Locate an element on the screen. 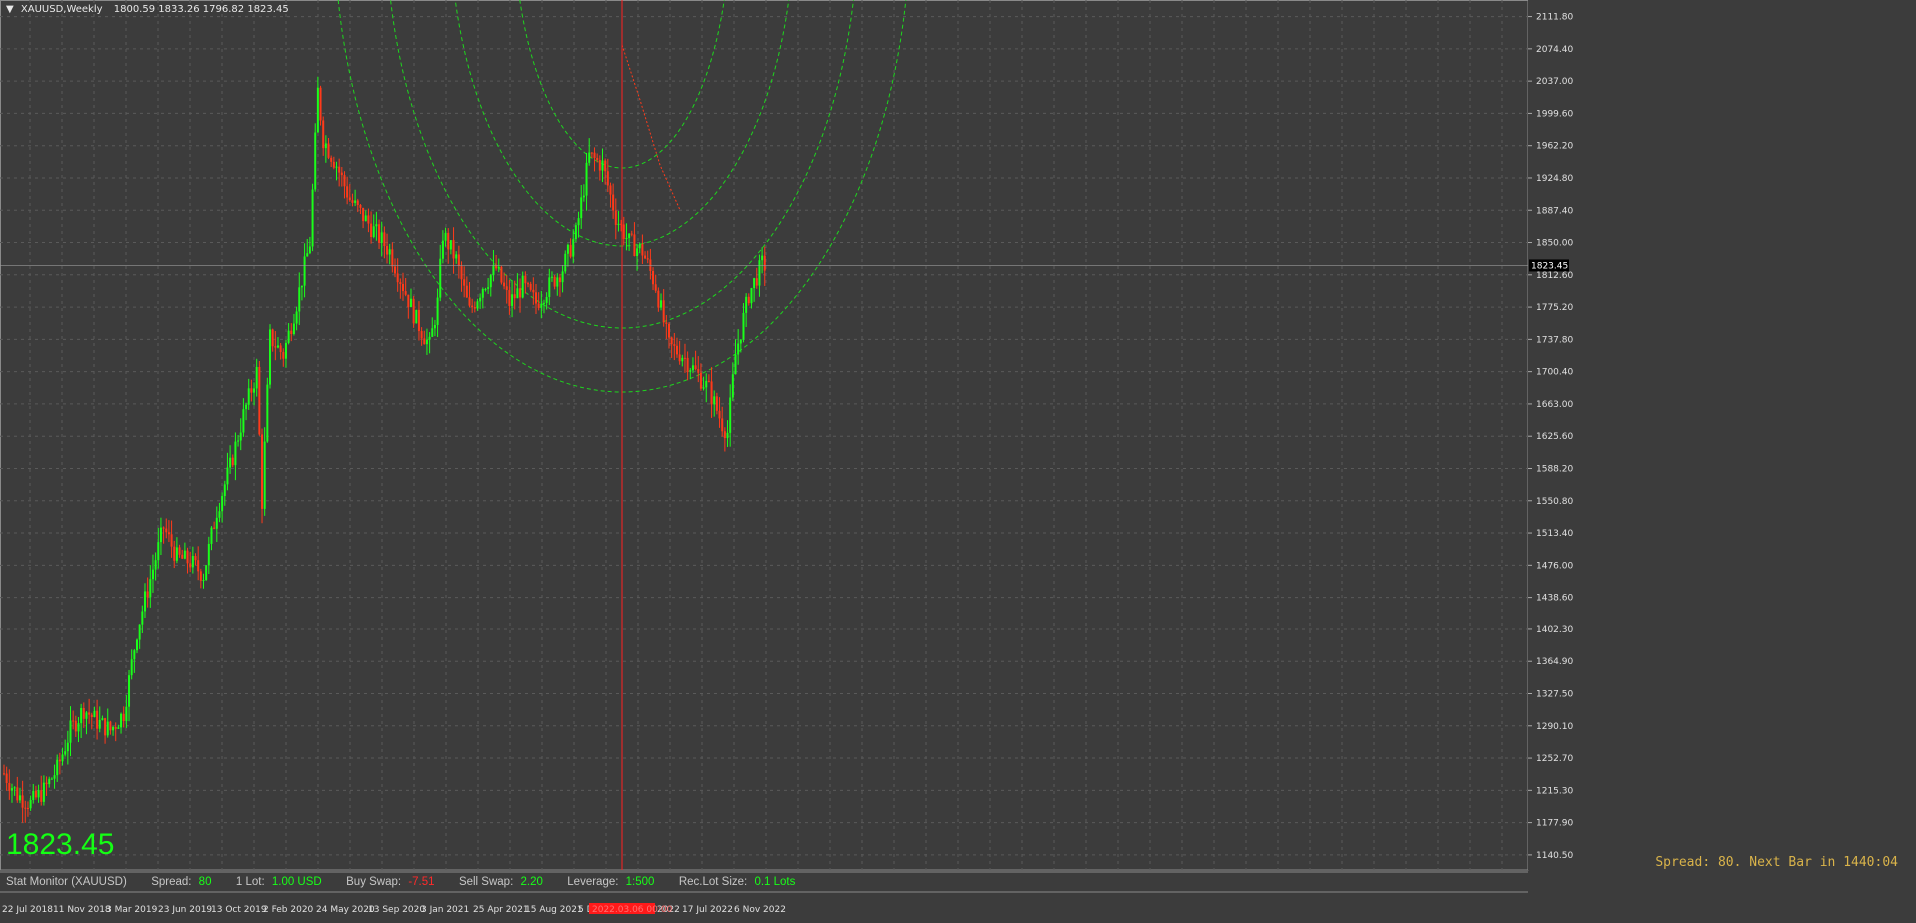 This screenshot has height=923, width=1916. chart-menu-caret-icon: ▼ is located at coordinates (10, 9).